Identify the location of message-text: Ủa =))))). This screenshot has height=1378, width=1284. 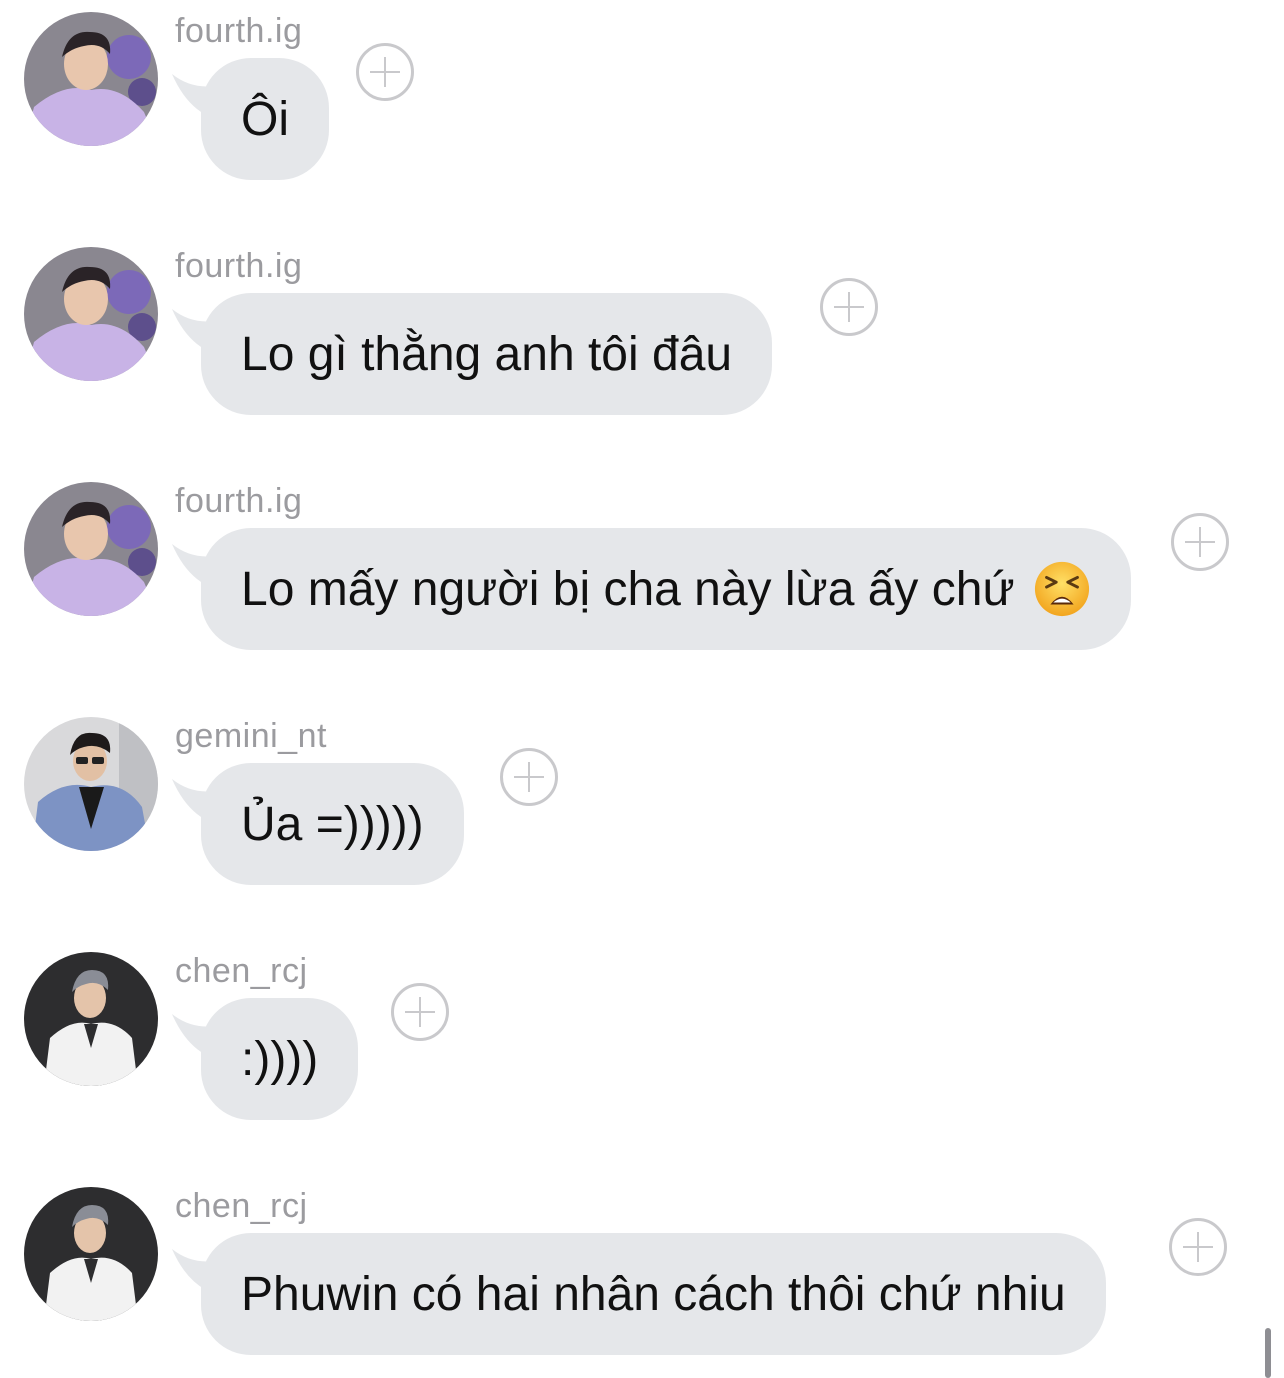
(332, 824).